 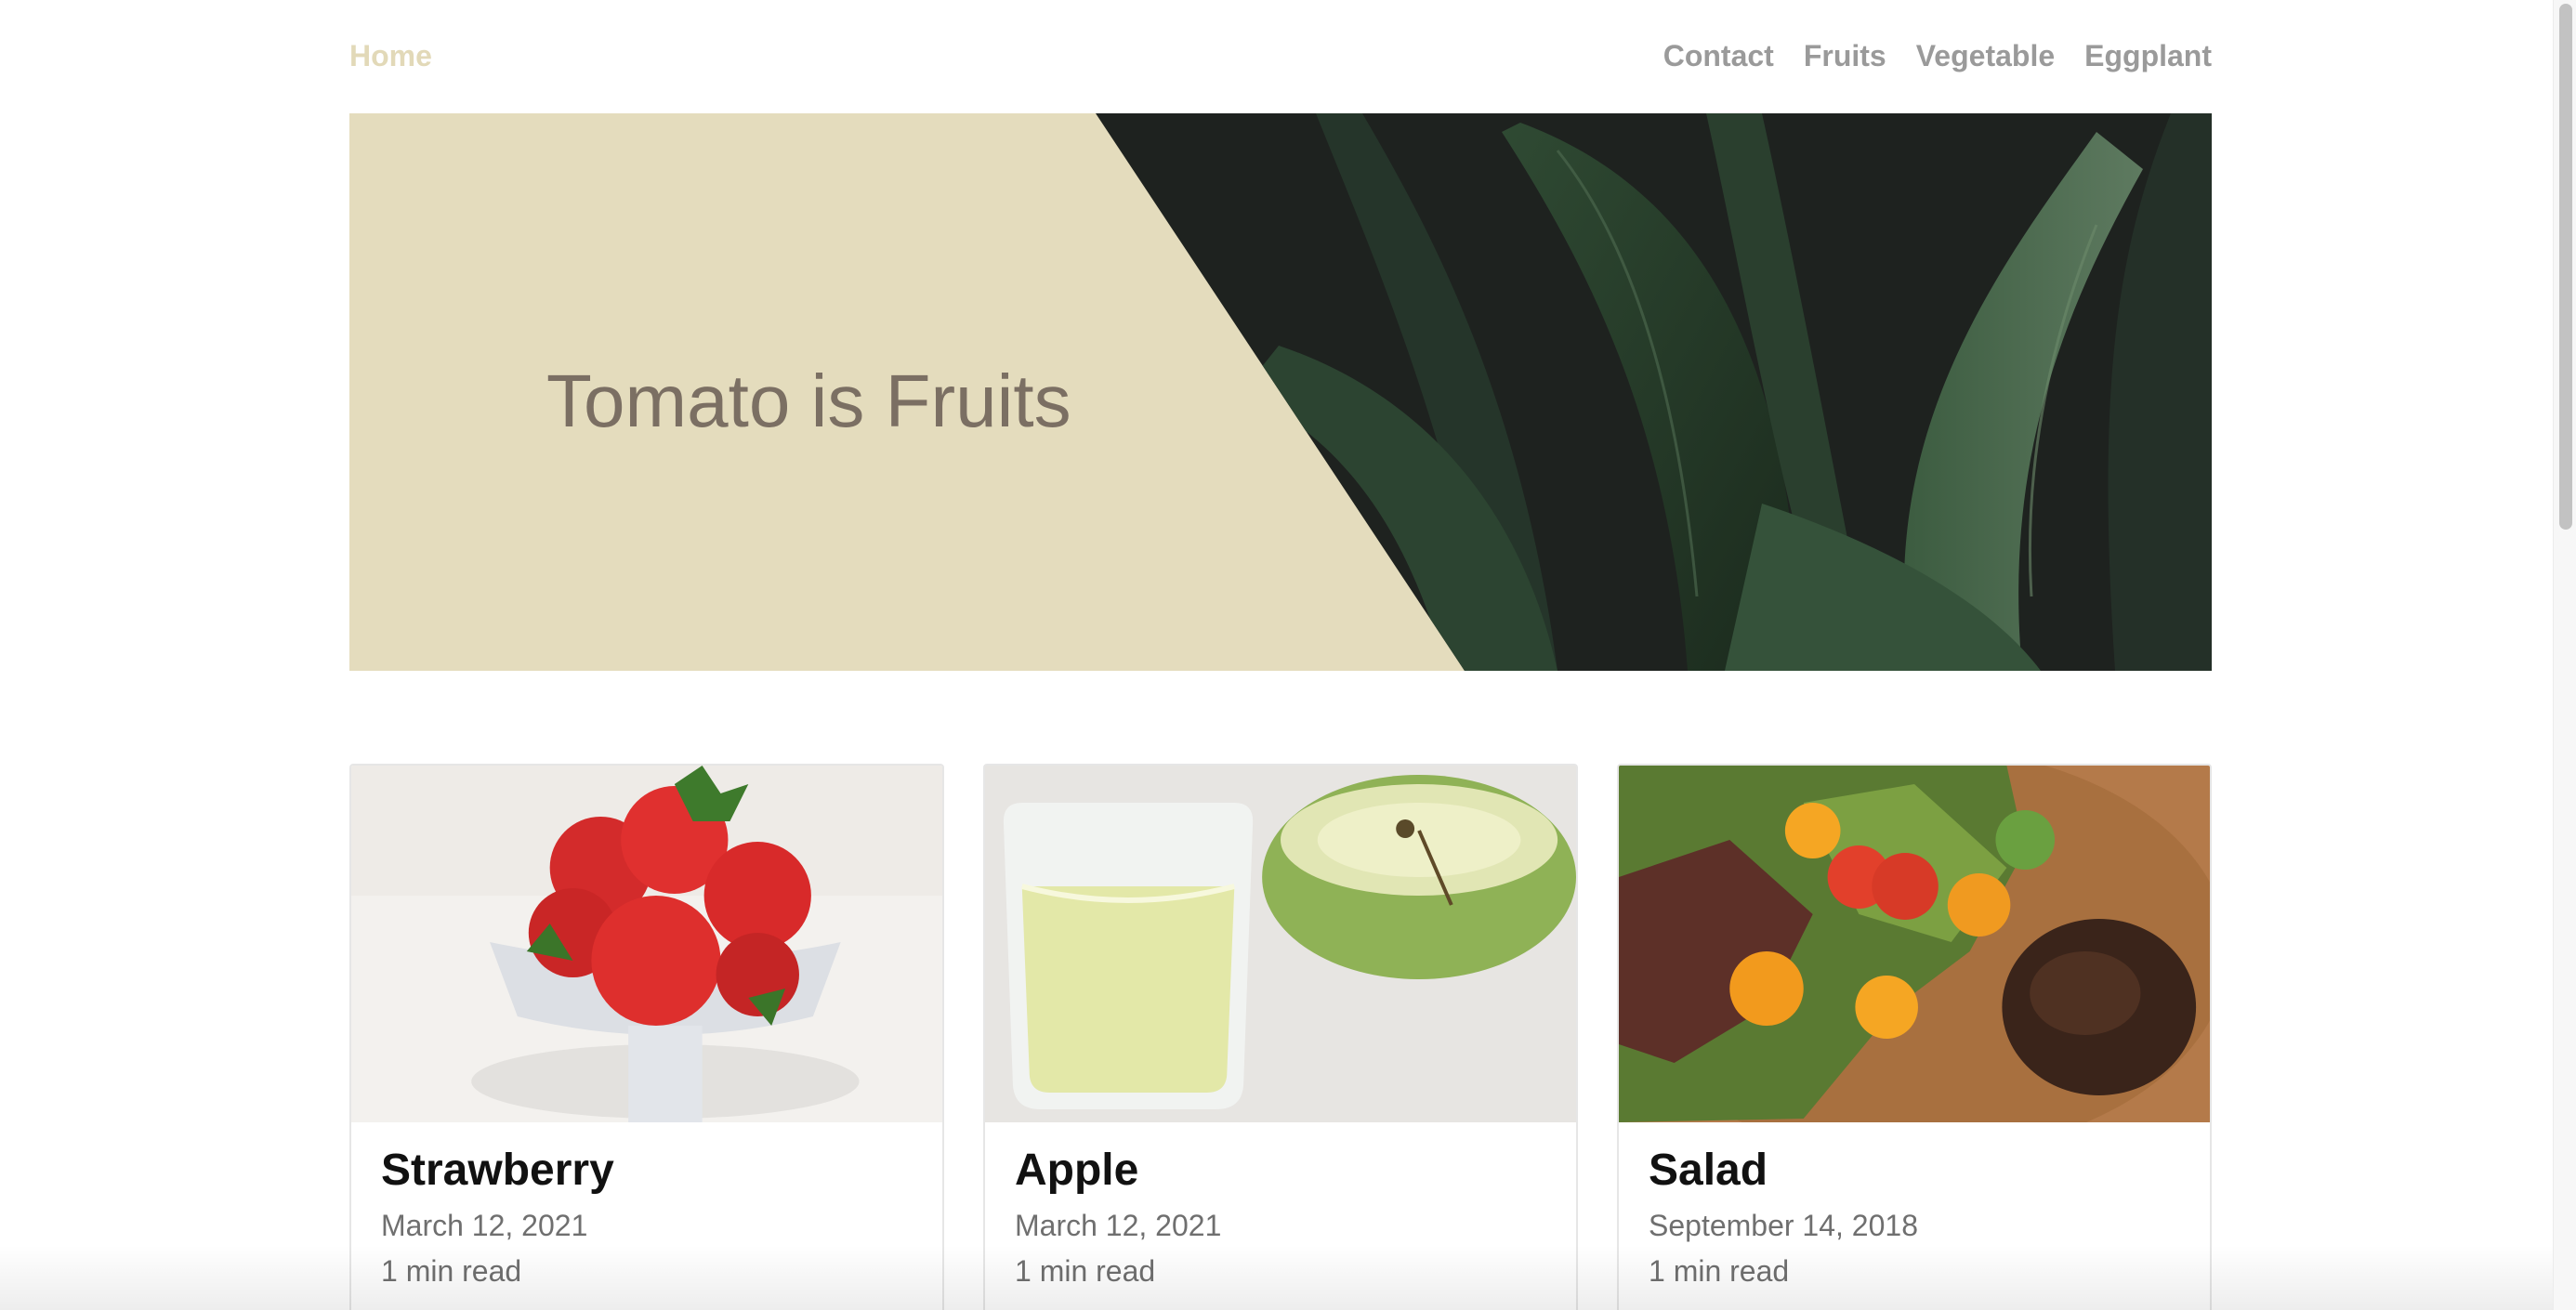 I want to click on scrollbar-thumb, so click(x=2565, y=267).